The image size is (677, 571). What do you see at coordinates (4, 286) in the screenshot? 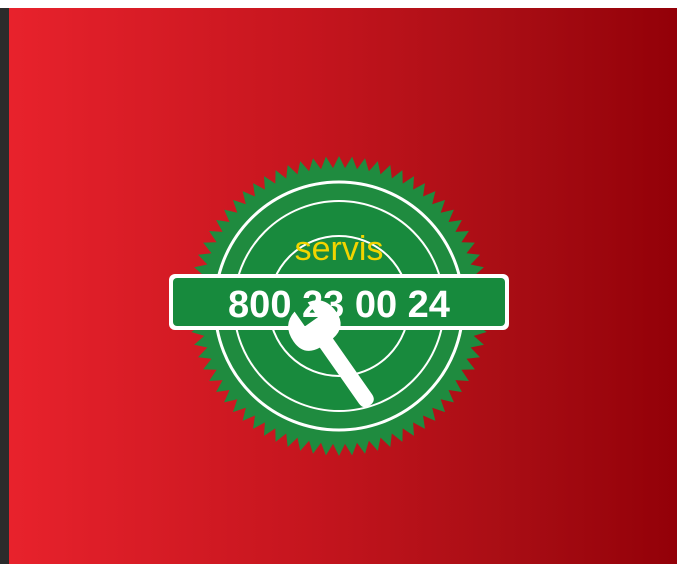
I see `left-edge-strip` at bounding box center [4, 286].